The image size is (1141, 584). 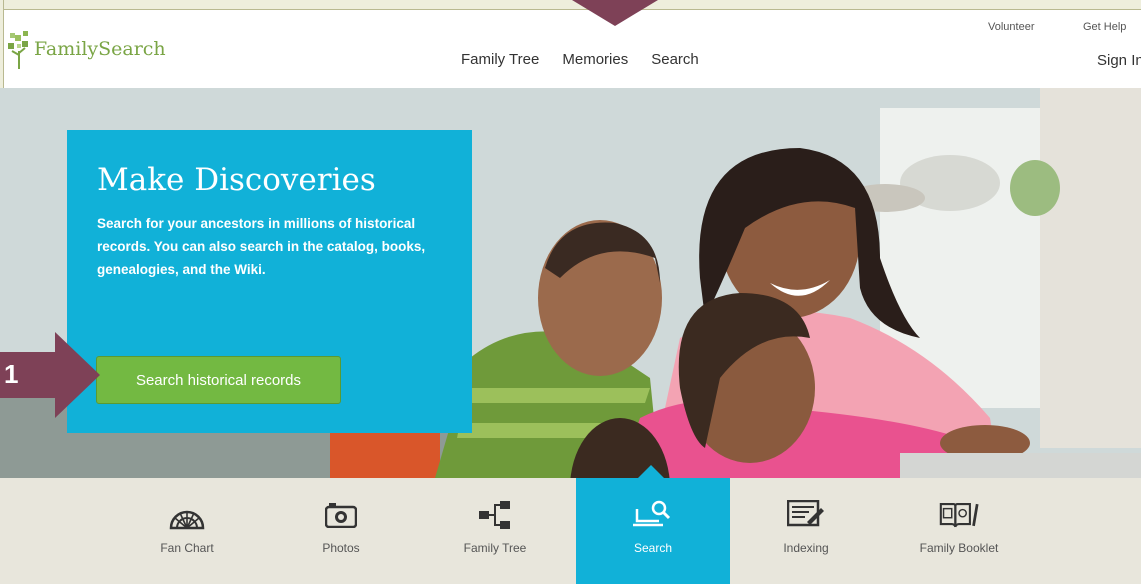 I want to click on window-frame-top, so click(x=570, y=5).